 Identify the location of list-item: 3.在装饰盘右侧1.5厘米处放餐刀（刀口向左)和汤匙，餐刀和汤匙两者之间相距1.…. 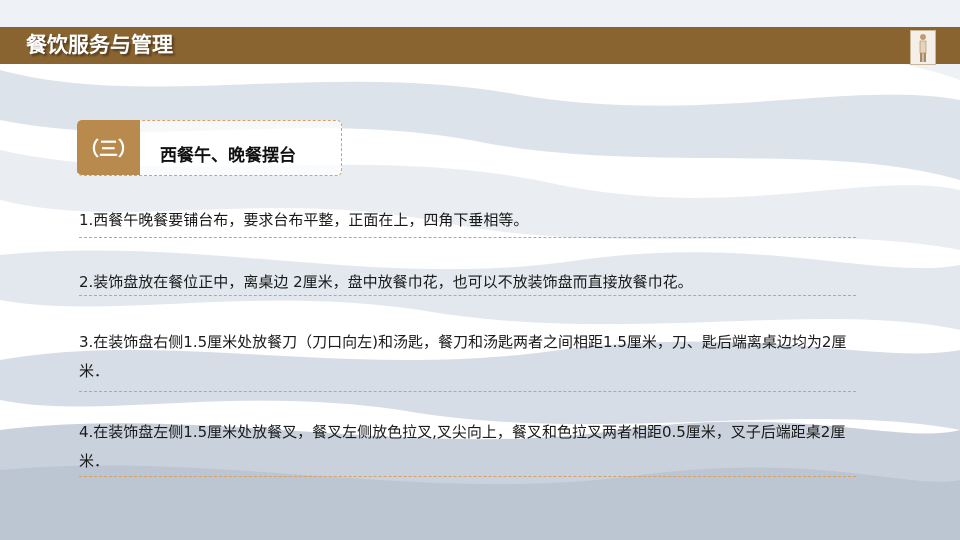
(463, 356).